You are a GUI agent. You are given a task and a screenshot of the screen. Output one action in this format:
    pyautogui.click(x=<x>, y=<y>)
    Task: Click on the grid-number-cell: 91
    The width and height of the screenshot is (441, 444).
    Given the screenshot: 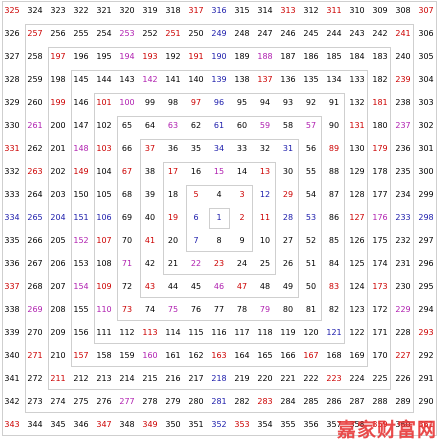 What is the action you would take?
    pyautogui.click(x=334, y=102)
    